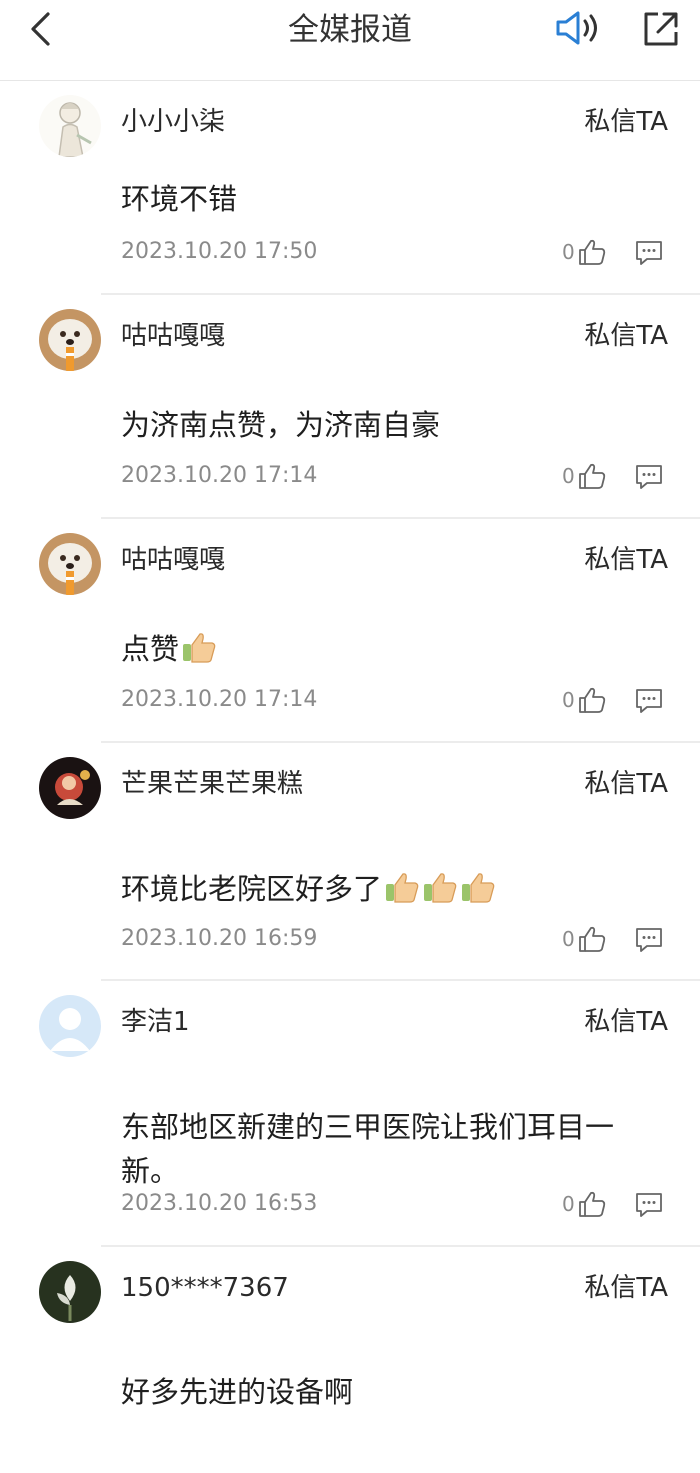 The width and height of the screenshot is (700, 1473). I want to click on comment-timestamp: 2023.10.20 16:59, so click(219, 938).